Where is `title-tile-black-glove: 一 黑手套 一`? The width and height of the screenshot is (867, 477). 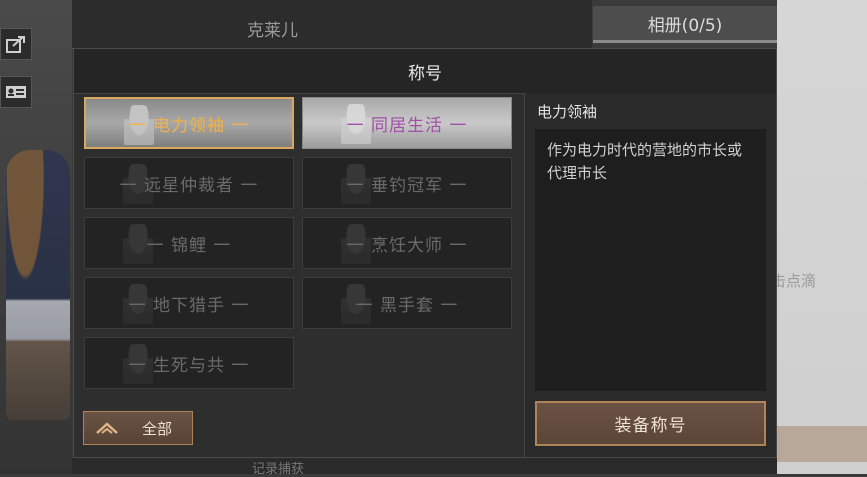
title-tile-black-glove: 一 黑手套 一 is located at coordinates (407, 303).